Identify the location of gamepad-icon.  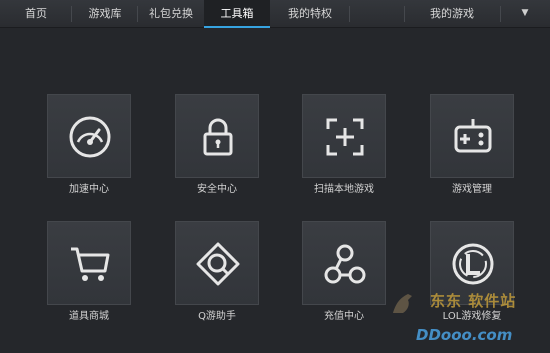
(473, 136).